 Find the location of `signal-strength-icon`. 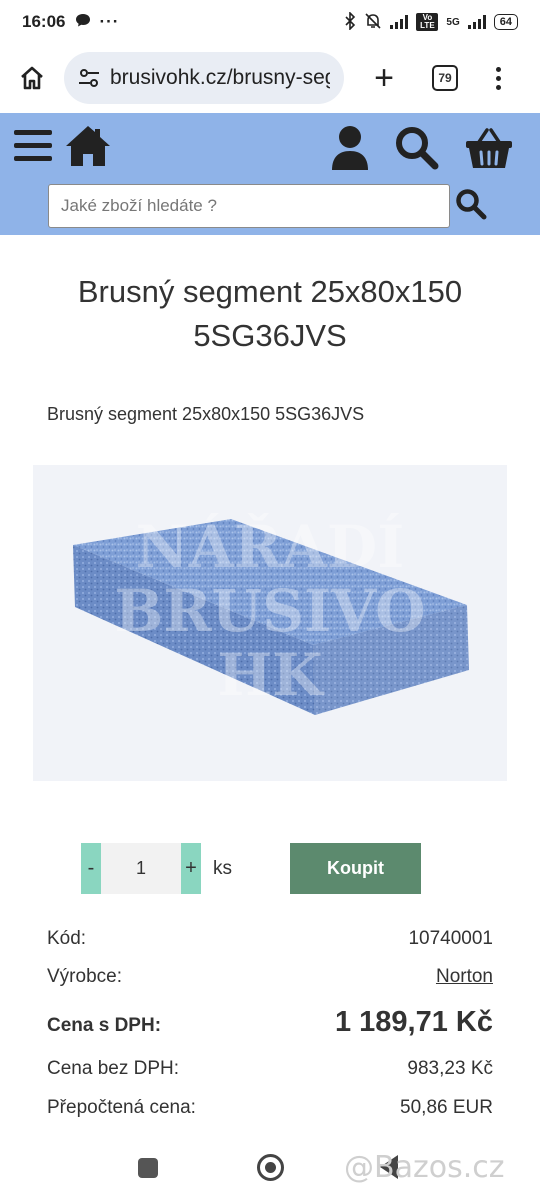

signal-strength-icon is located at coordinates (399, 22).